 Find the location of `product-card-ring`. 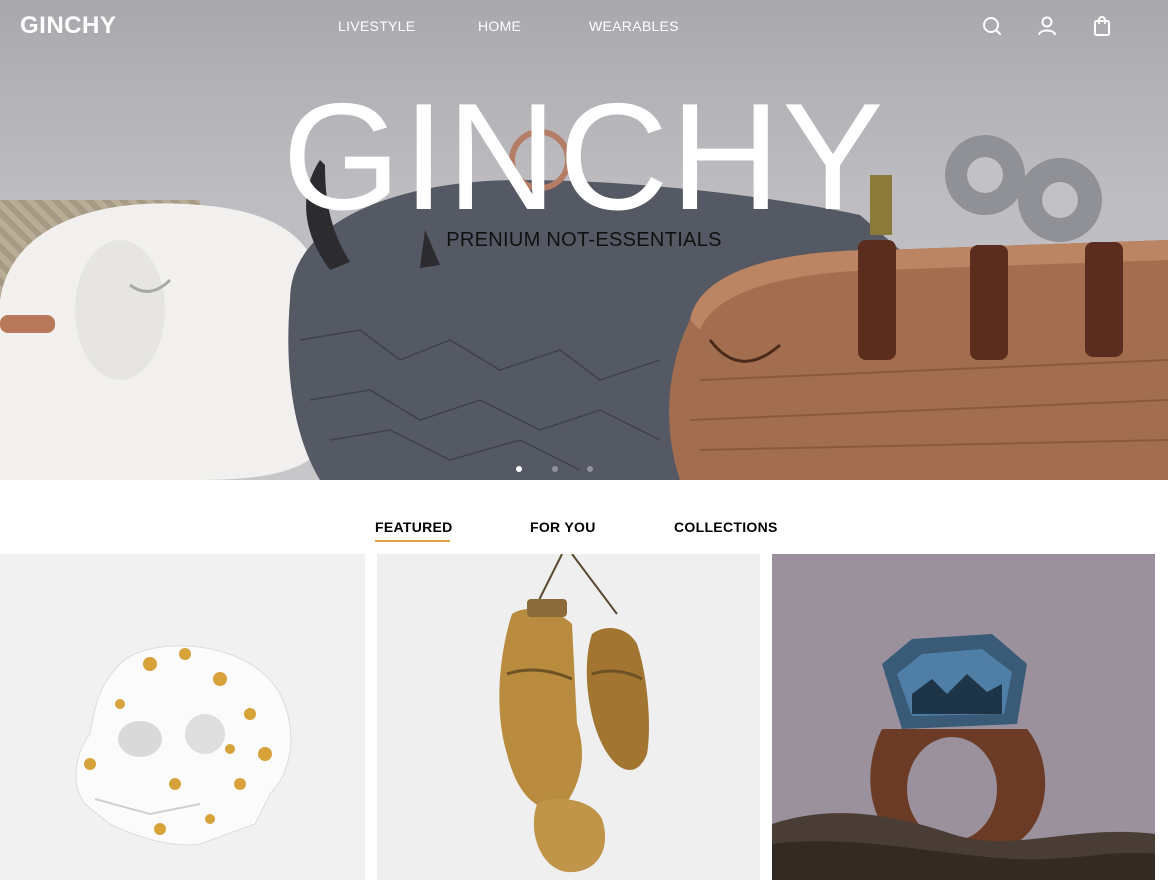

product-card-ring is located at coordinates (963, 717).